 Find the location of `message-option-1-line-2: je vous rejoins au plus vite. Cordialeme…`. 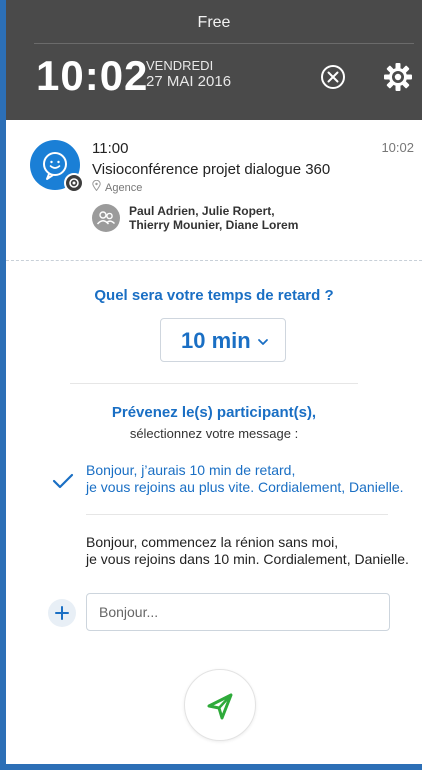

message-option-1-line-2: je vous rejoins au plus vite. Cordialeme… is located at coordinates (245, 487).